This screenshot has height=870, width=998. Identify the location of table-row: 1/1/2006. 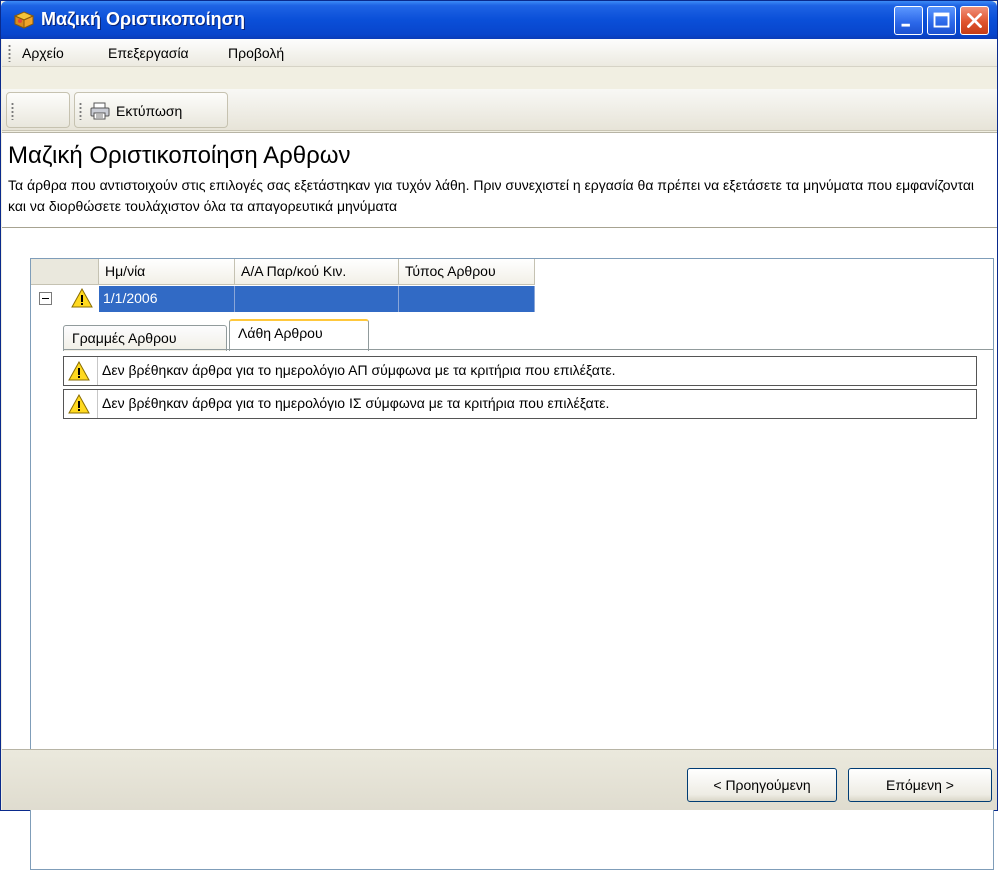
(512, 299).